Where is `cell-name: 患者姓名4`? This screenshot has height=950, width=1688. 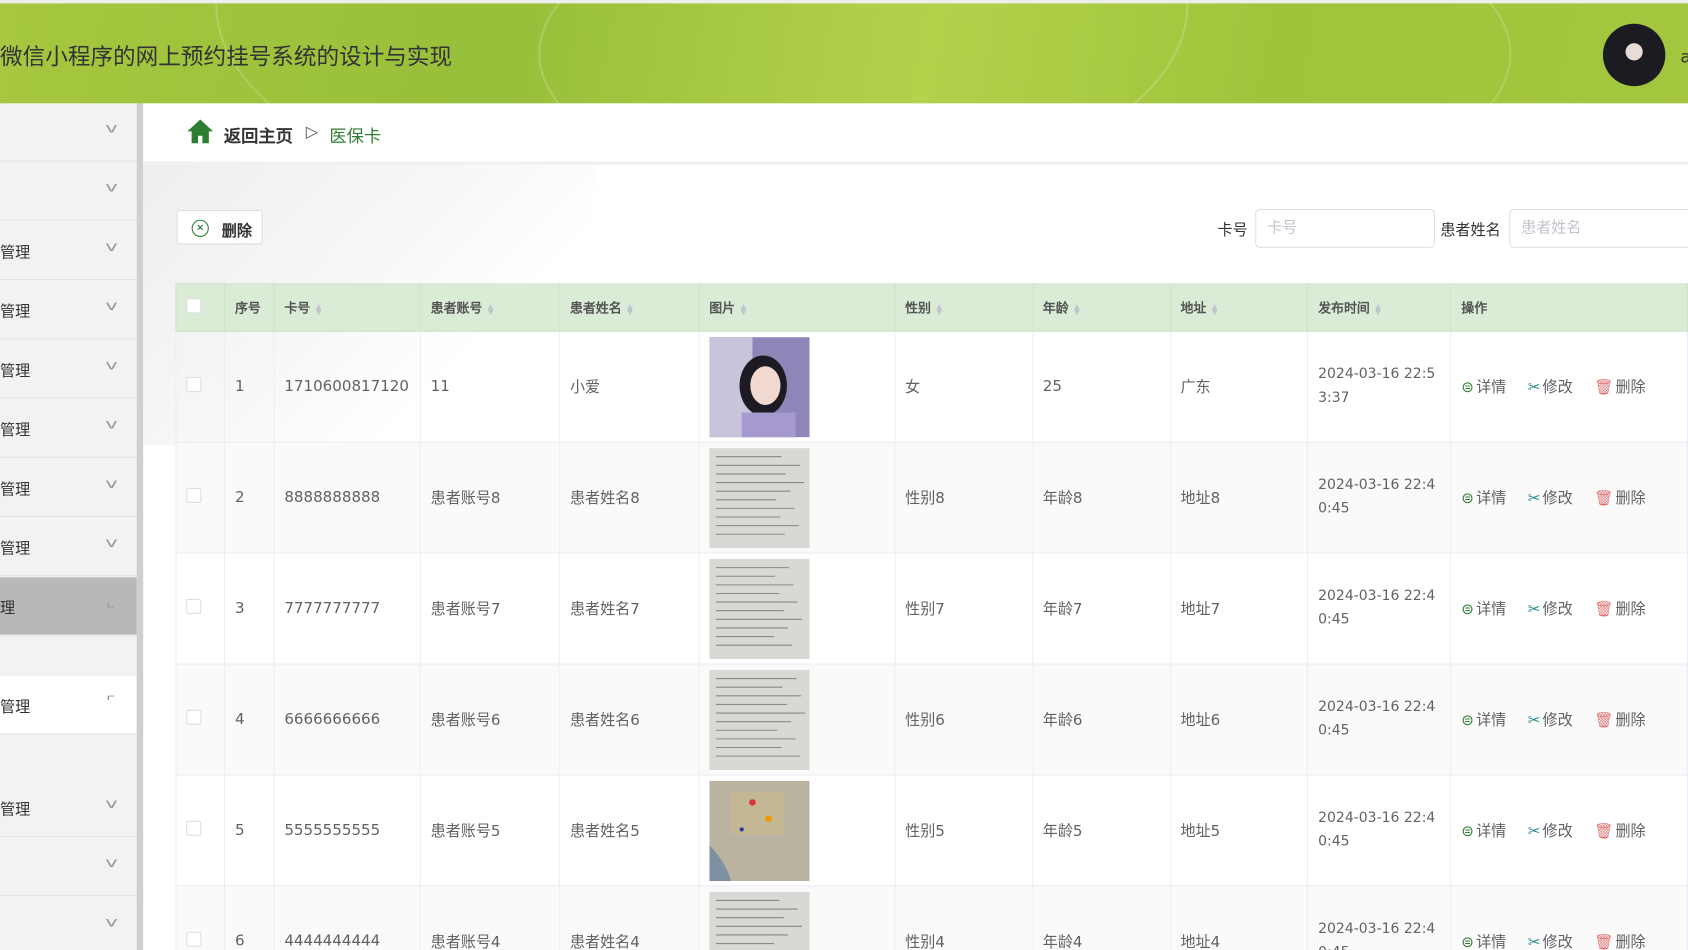 cell-name: 患者姓名4 is located at coordinates (629, 917).